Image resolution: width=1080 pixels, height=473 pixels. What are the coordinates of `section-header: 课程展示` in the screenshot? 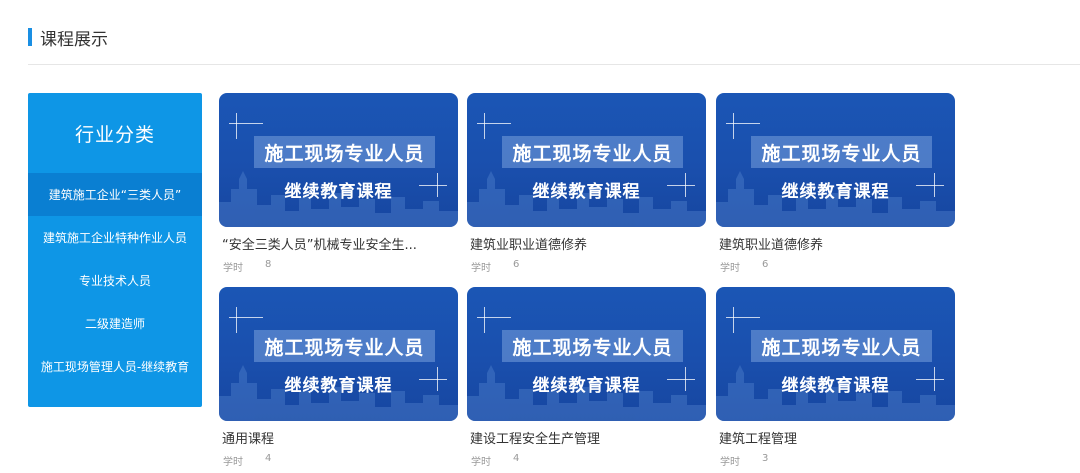 It's located at (68, 38).